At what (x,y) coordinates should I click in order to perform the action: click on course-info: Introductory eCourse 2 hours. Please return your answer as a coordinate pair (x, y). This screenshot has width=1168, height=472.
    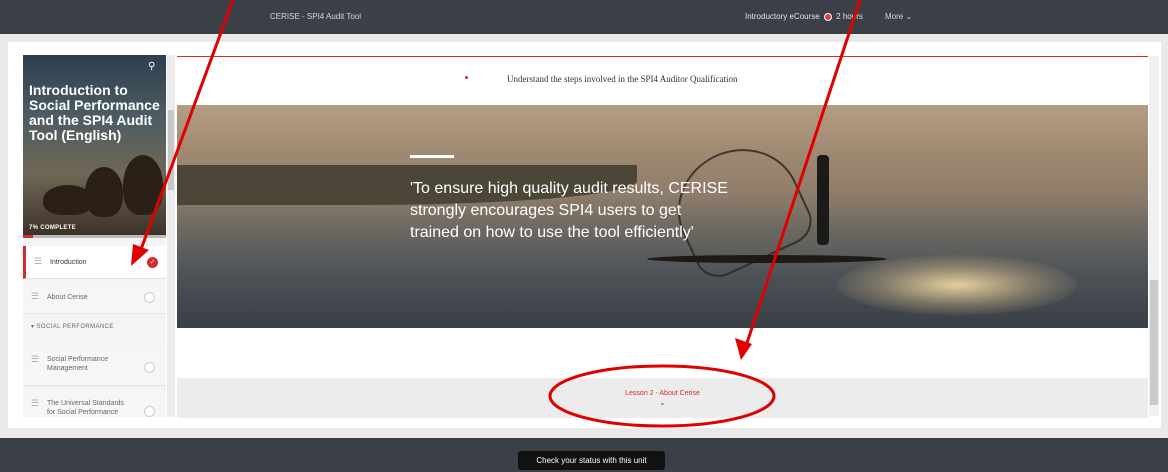
    Looking at the image, I should click on (804, 16).